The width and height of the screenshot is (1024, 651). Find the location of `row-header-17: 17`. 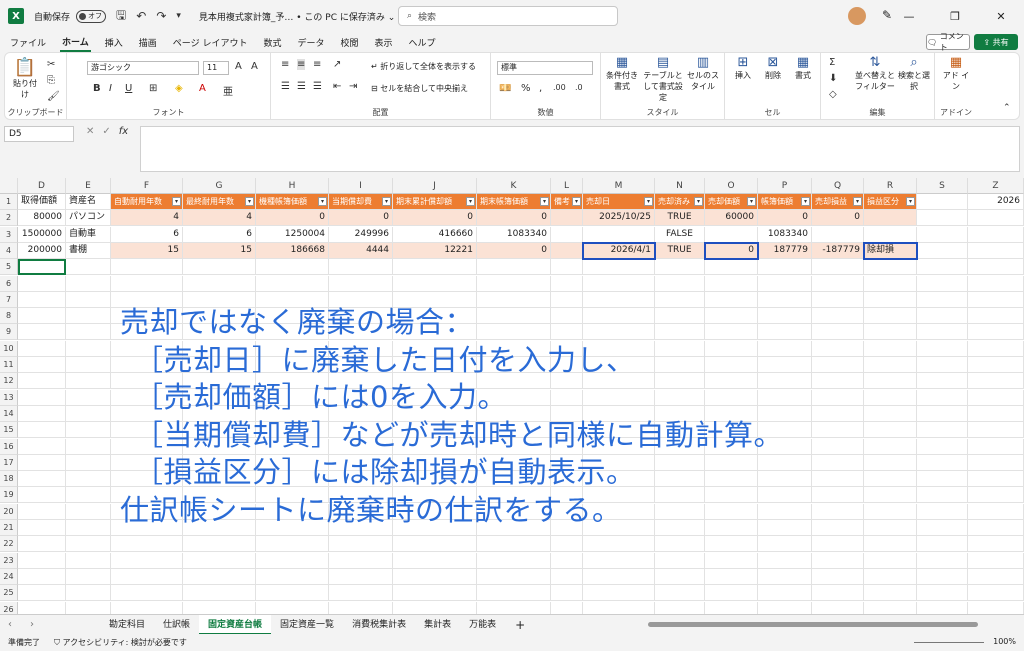

row-header-17: 17 is located at coordinates (9, 462).